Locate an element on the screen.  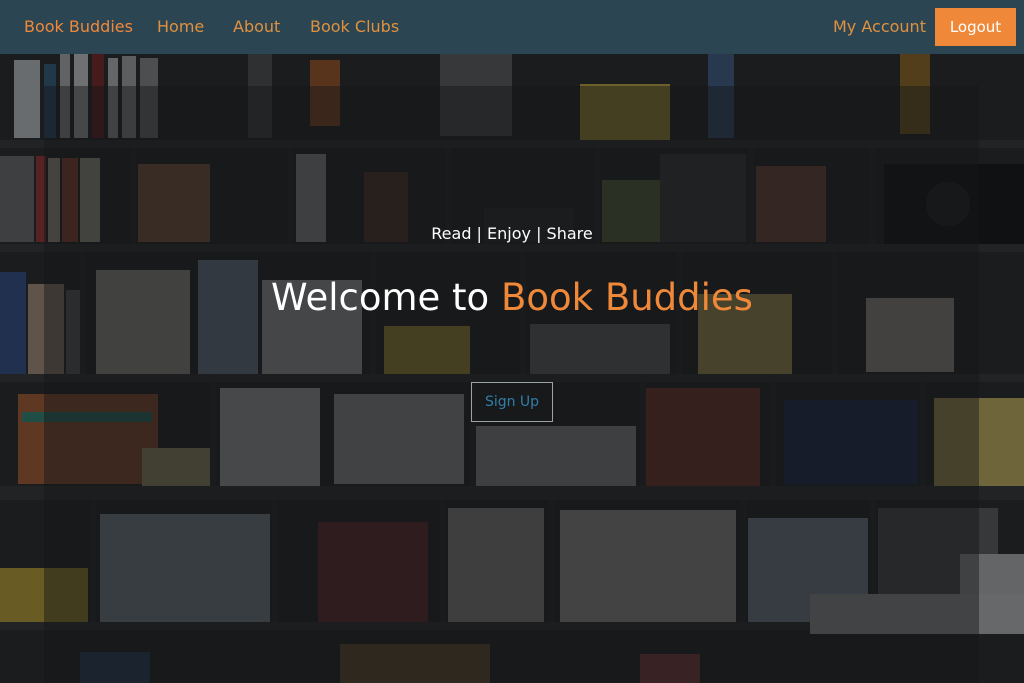
hero-tagline: Read | Enjoy | Share is located at coordinates (512, 233).